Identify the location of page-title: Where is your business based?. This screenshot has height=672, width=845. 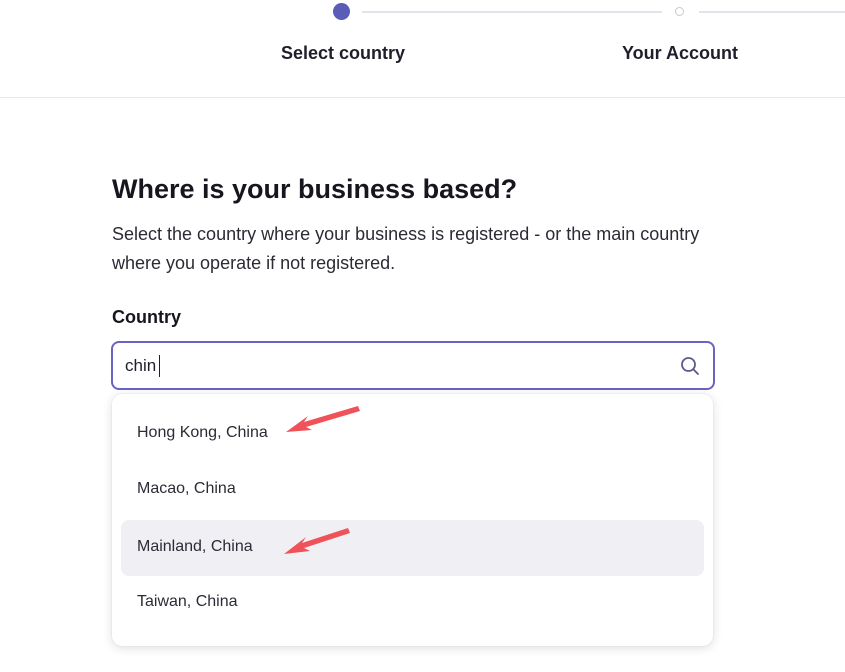
(315, 189).